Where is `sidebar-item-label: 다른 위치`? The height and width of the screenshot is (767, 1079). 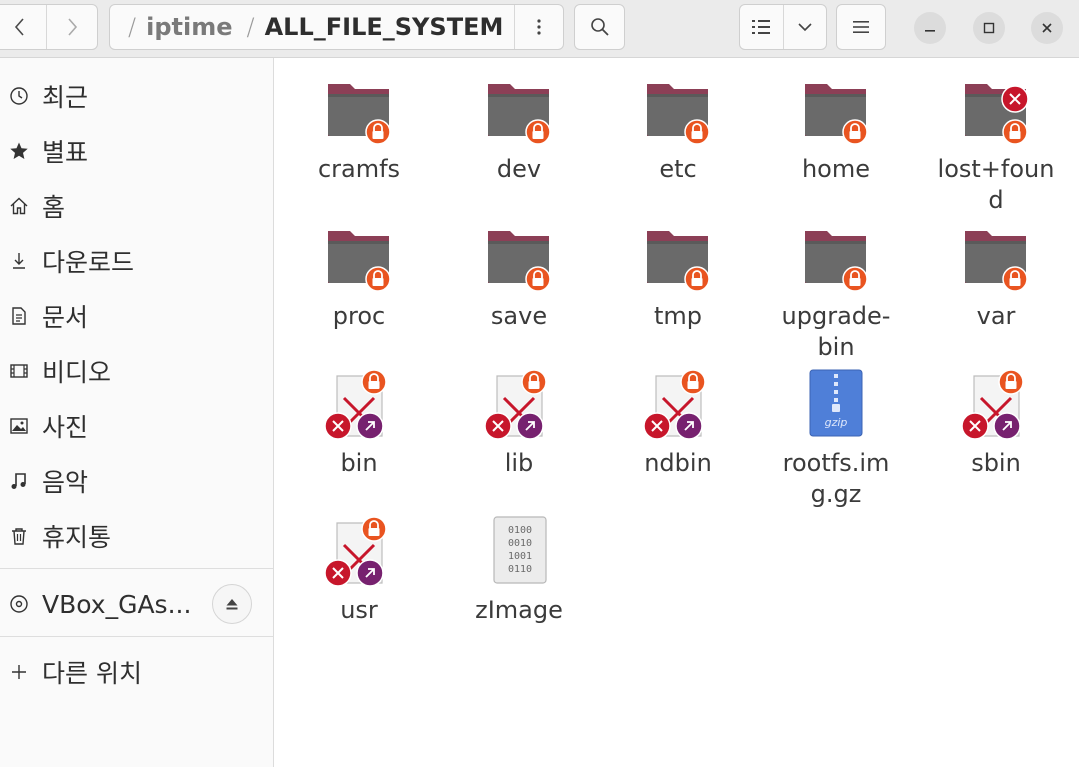 sidebar-item-label: 다른 위치 is located at coordinates (92, 673).